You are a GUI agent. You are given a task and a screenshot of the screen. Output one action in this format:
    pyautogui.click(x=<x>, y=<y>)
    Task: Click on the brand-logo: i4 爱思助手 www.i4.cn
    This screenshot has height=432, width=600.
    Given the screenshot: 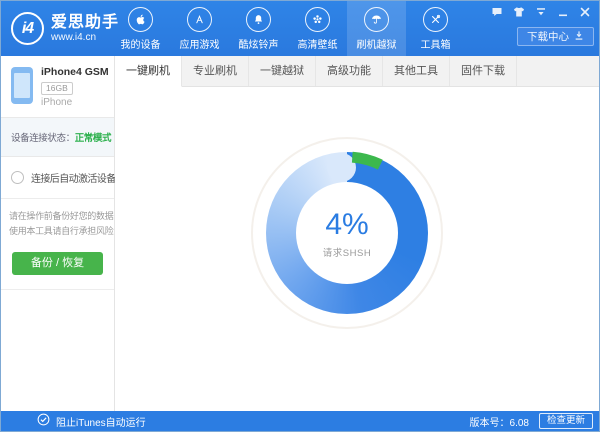 What is the action you would take?
    pyautogui.click(x=65, y=28)
    